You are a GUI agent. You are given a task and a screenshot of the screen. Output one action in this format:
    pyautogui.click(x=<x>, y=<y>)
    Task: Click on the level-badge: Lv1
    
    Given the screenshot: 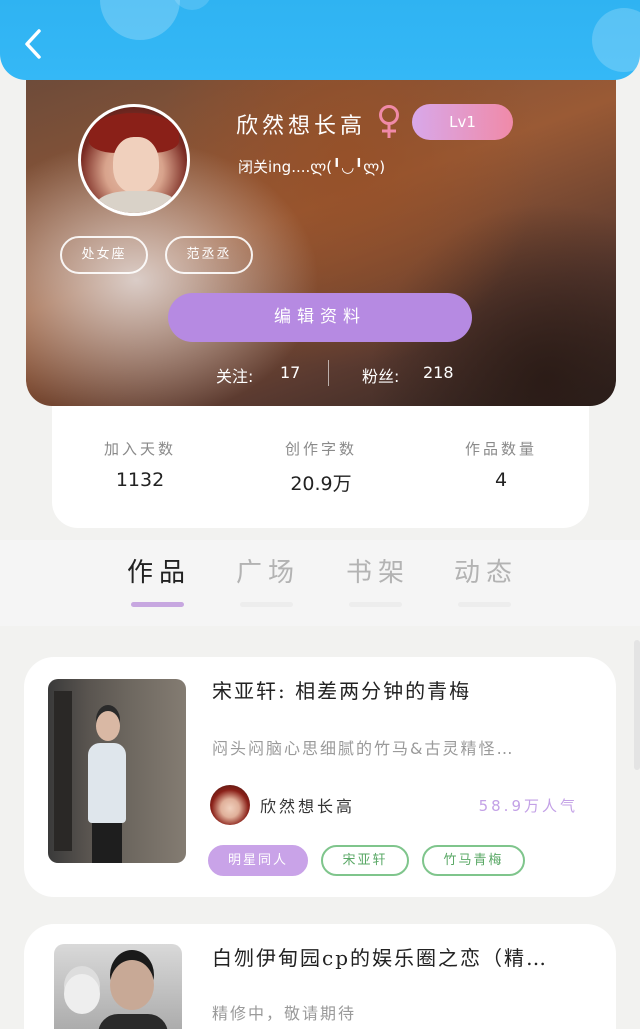 What is the action you would take?
    pyautogui.click(x=462, y=122)
    